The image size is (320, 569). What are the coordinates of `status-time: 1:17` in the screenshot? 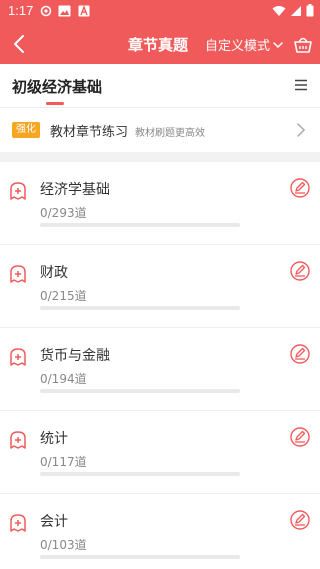 It's located at (21, 10).